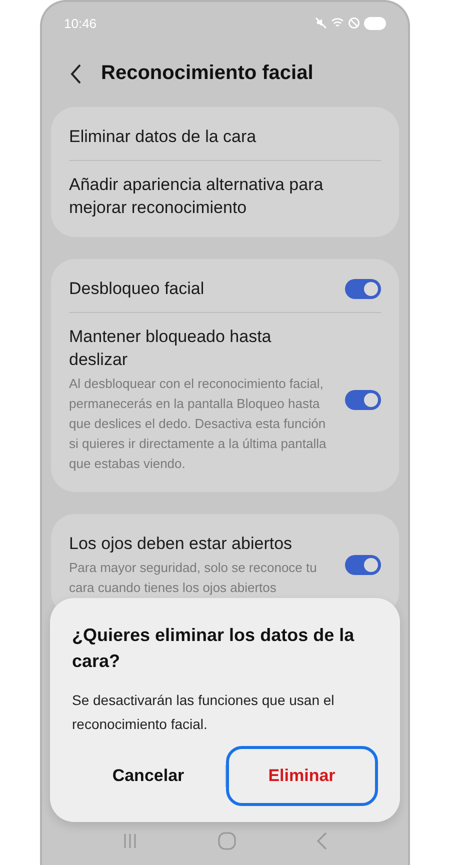 This screenshot has width=450, height=865. Describe the element at coordinates (321, 23) in the screenshot. I see `mute-icon` at that location.